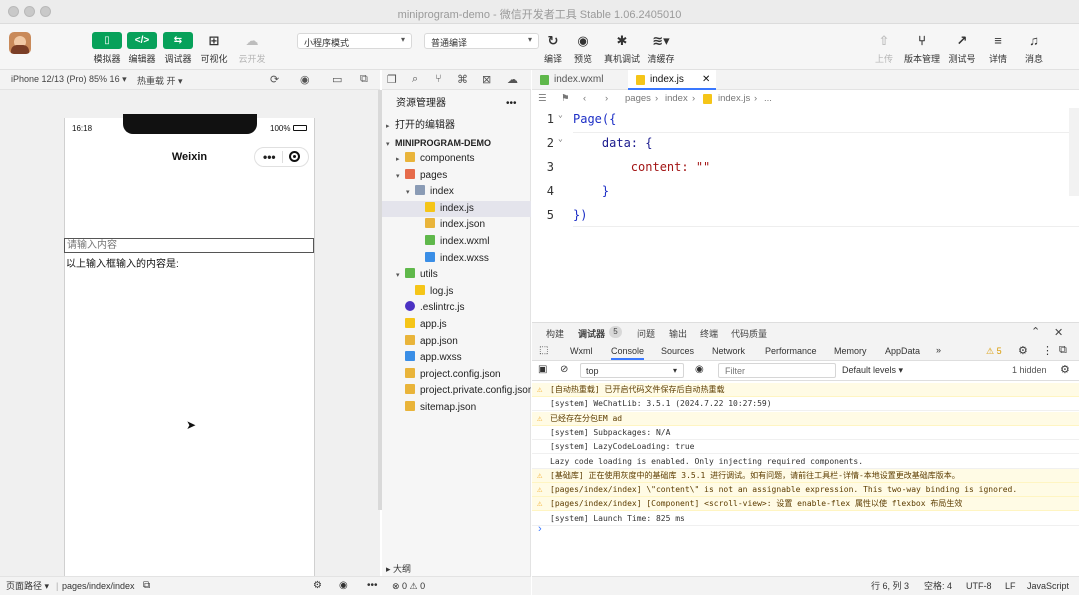 This screenshot has height=595, width=1079. I want to click on close-tab-icon: ✕, so click(706, 80).